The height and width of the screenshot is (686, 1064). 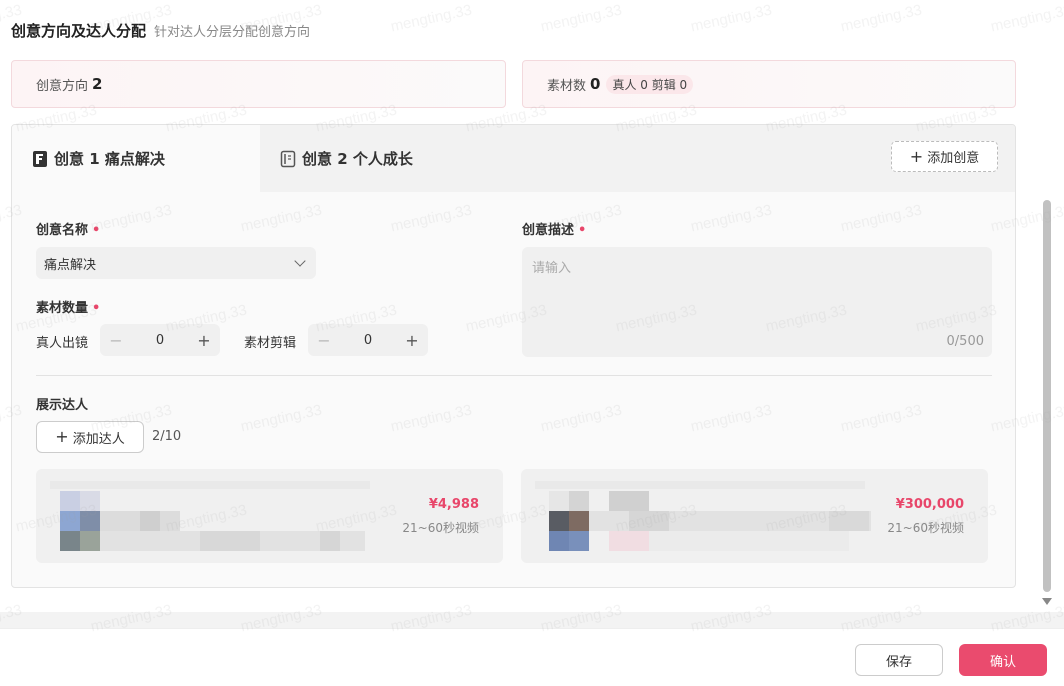 I want to click on section-header: 创意方向及达人分配 针对达人分层分配创意方向, so click(x=160, y=30).